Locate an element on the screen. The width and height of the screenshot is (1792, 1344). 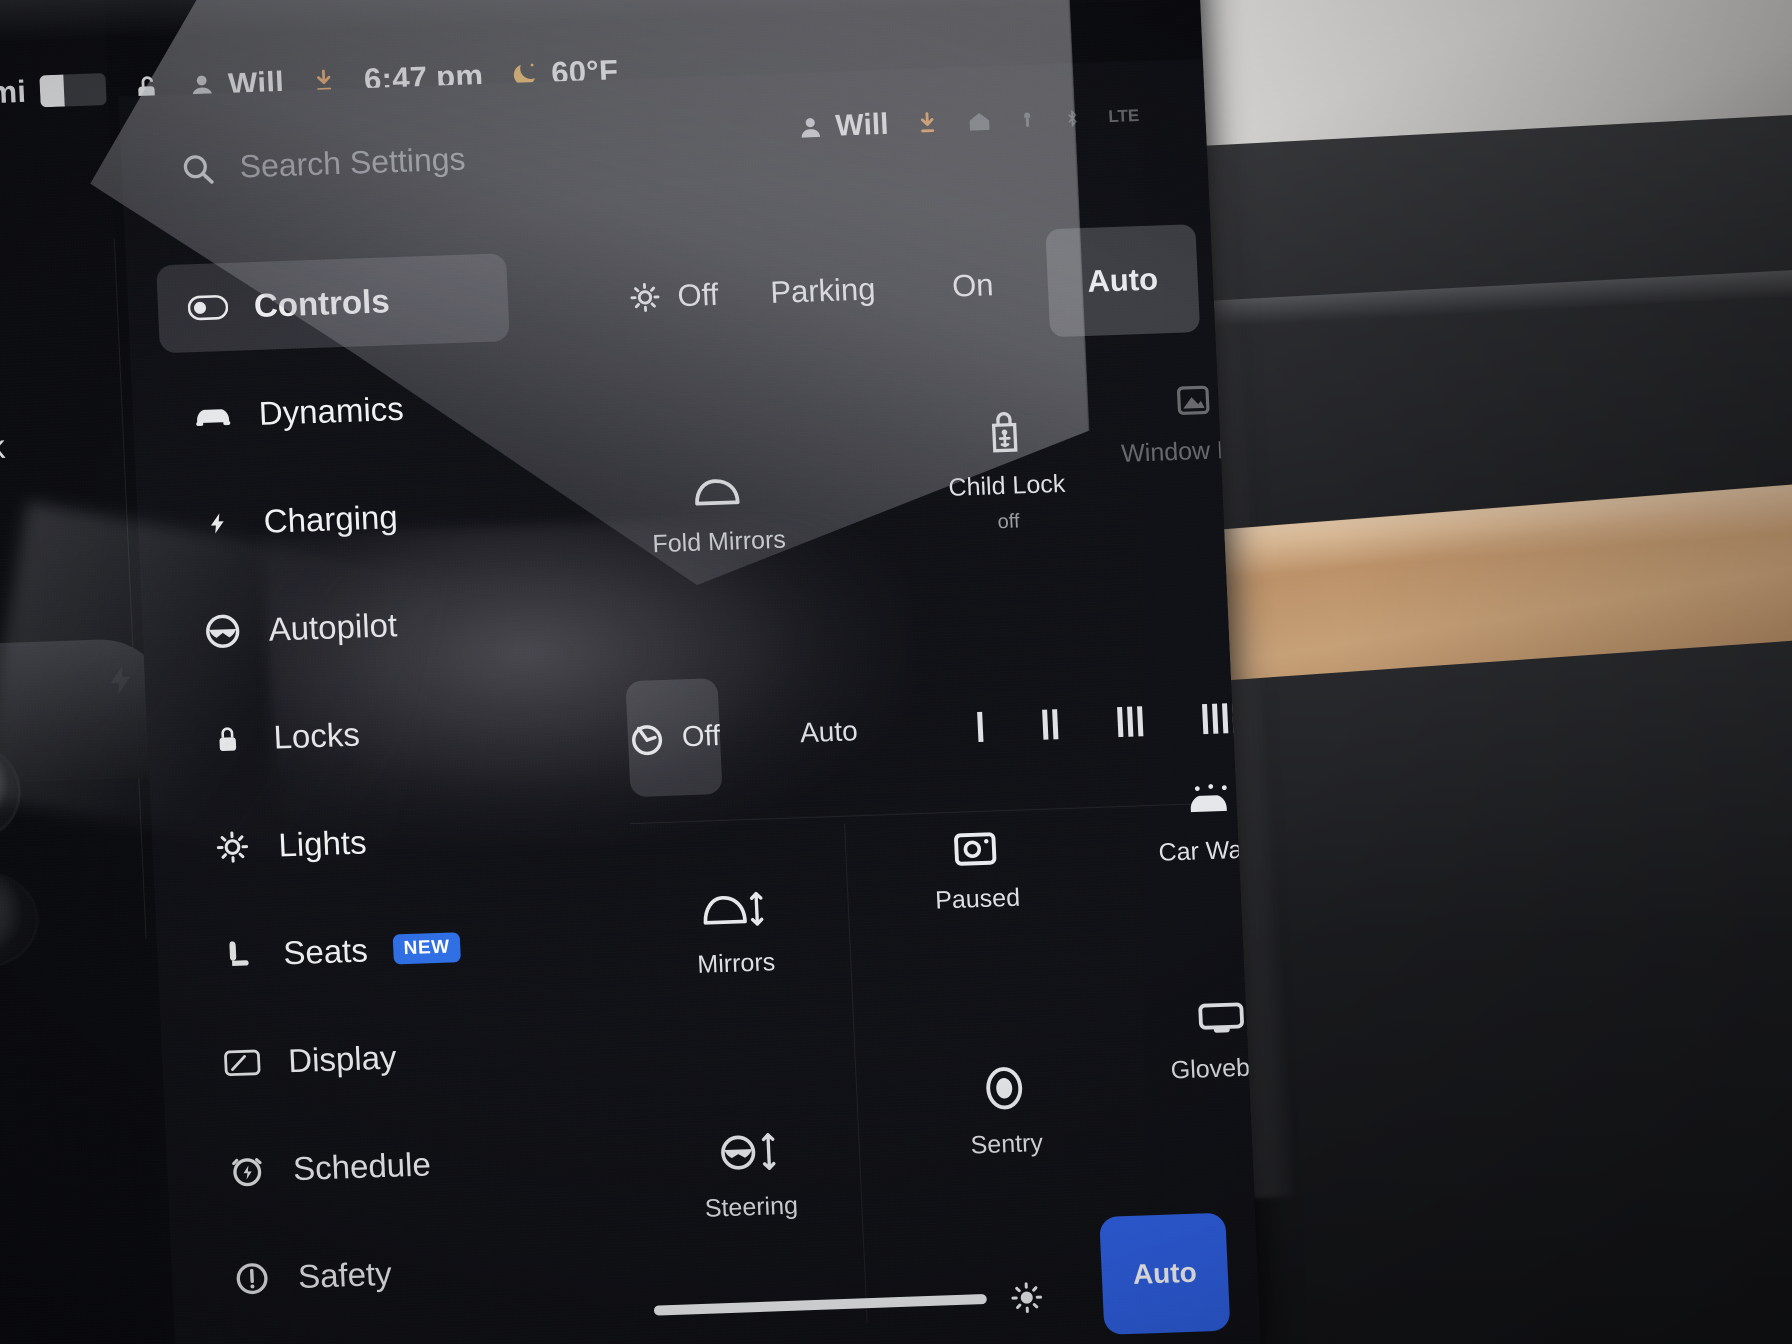
lights-option-label: Auto is located at coordinates (1122, 280).